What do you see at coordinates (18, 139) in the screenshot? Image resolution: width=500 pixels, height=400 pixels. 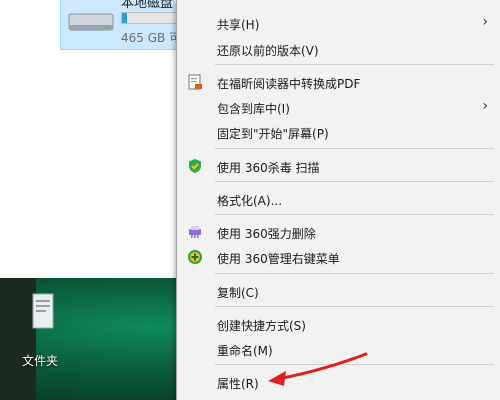 I see `explorer-left-edge` at bounding box center [18, 139].